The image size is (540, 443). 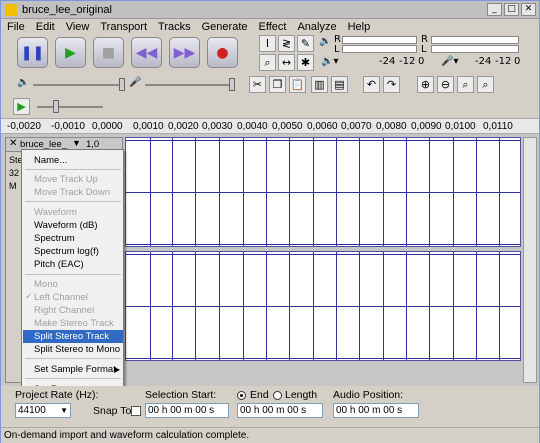 I want to click on play-at-speed-toolbar: ▶, so click(x=270, y=107).